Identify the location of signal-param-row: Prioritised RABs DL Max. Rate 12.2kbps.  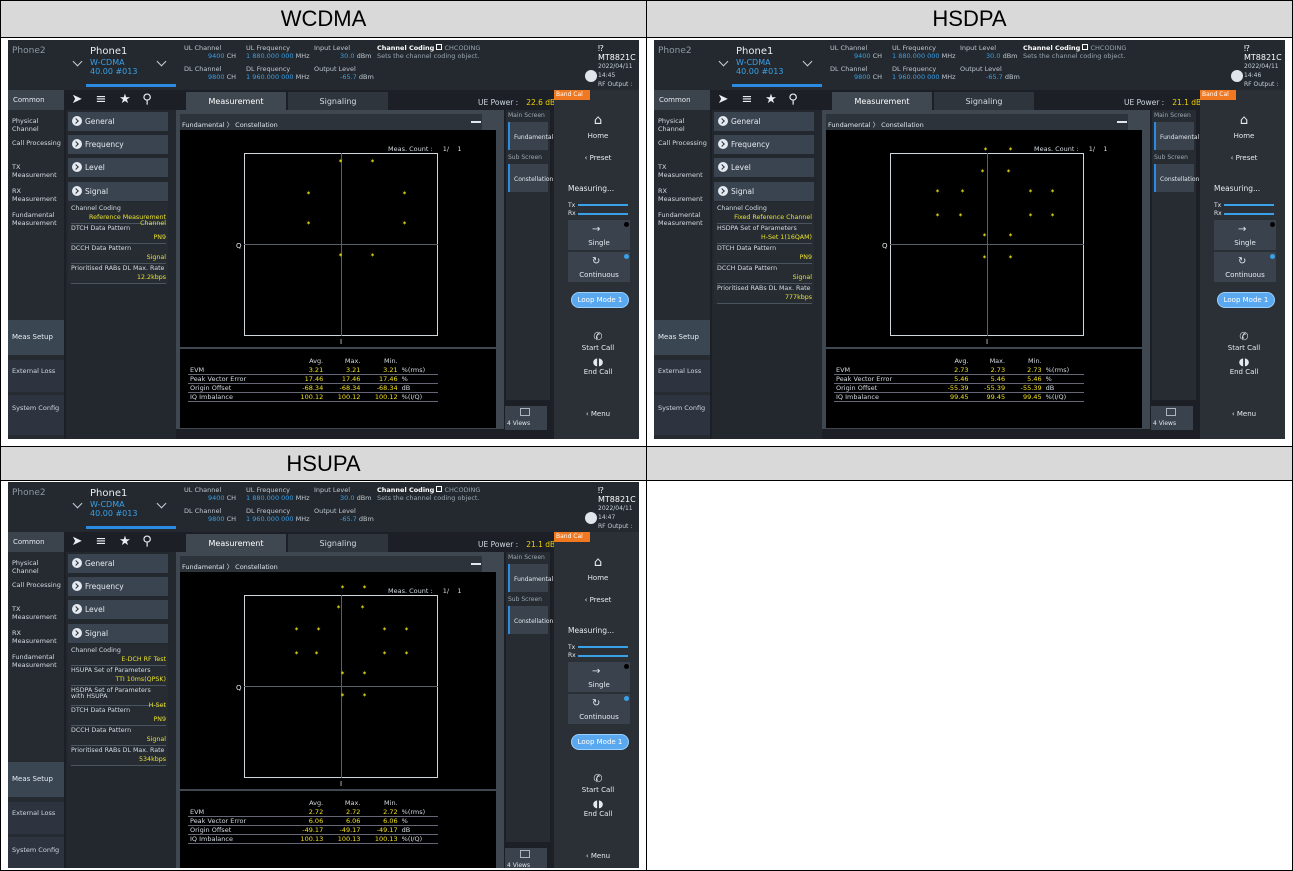
(118, 274).